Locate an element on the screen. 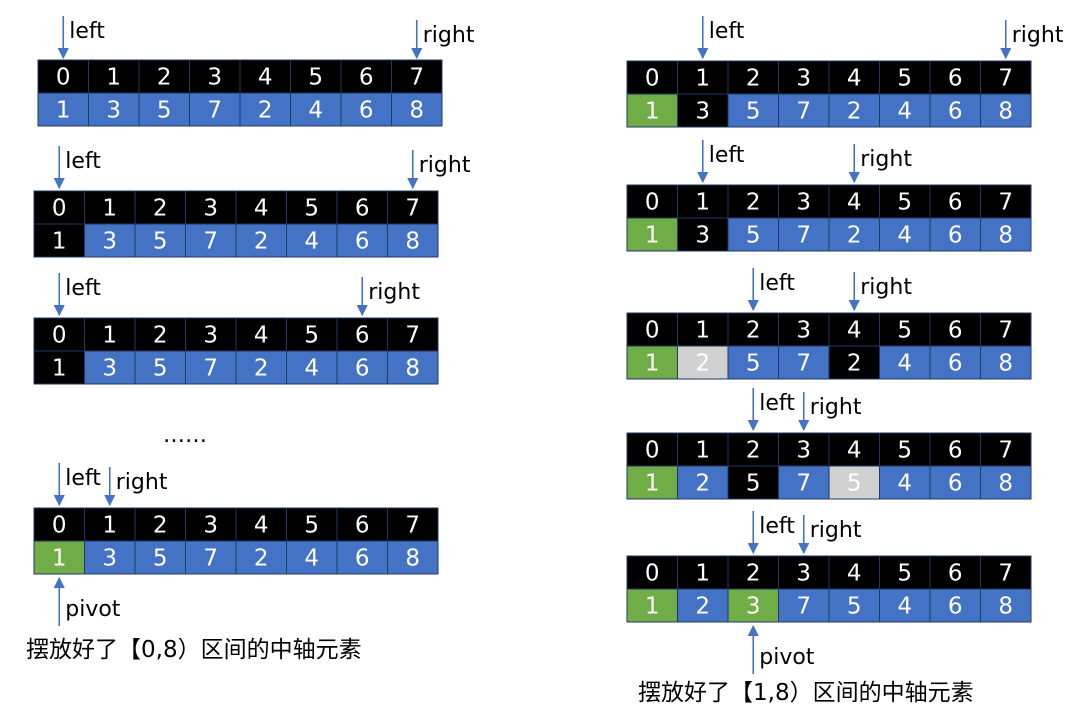 Image resolution: width=1086 pixels, height=718 pixels. array-block-l4: 0 1 2 3 4 5 6 7 1 3 5 7 2 4 6 8 left right pivot is located at coordinates (236, 544).